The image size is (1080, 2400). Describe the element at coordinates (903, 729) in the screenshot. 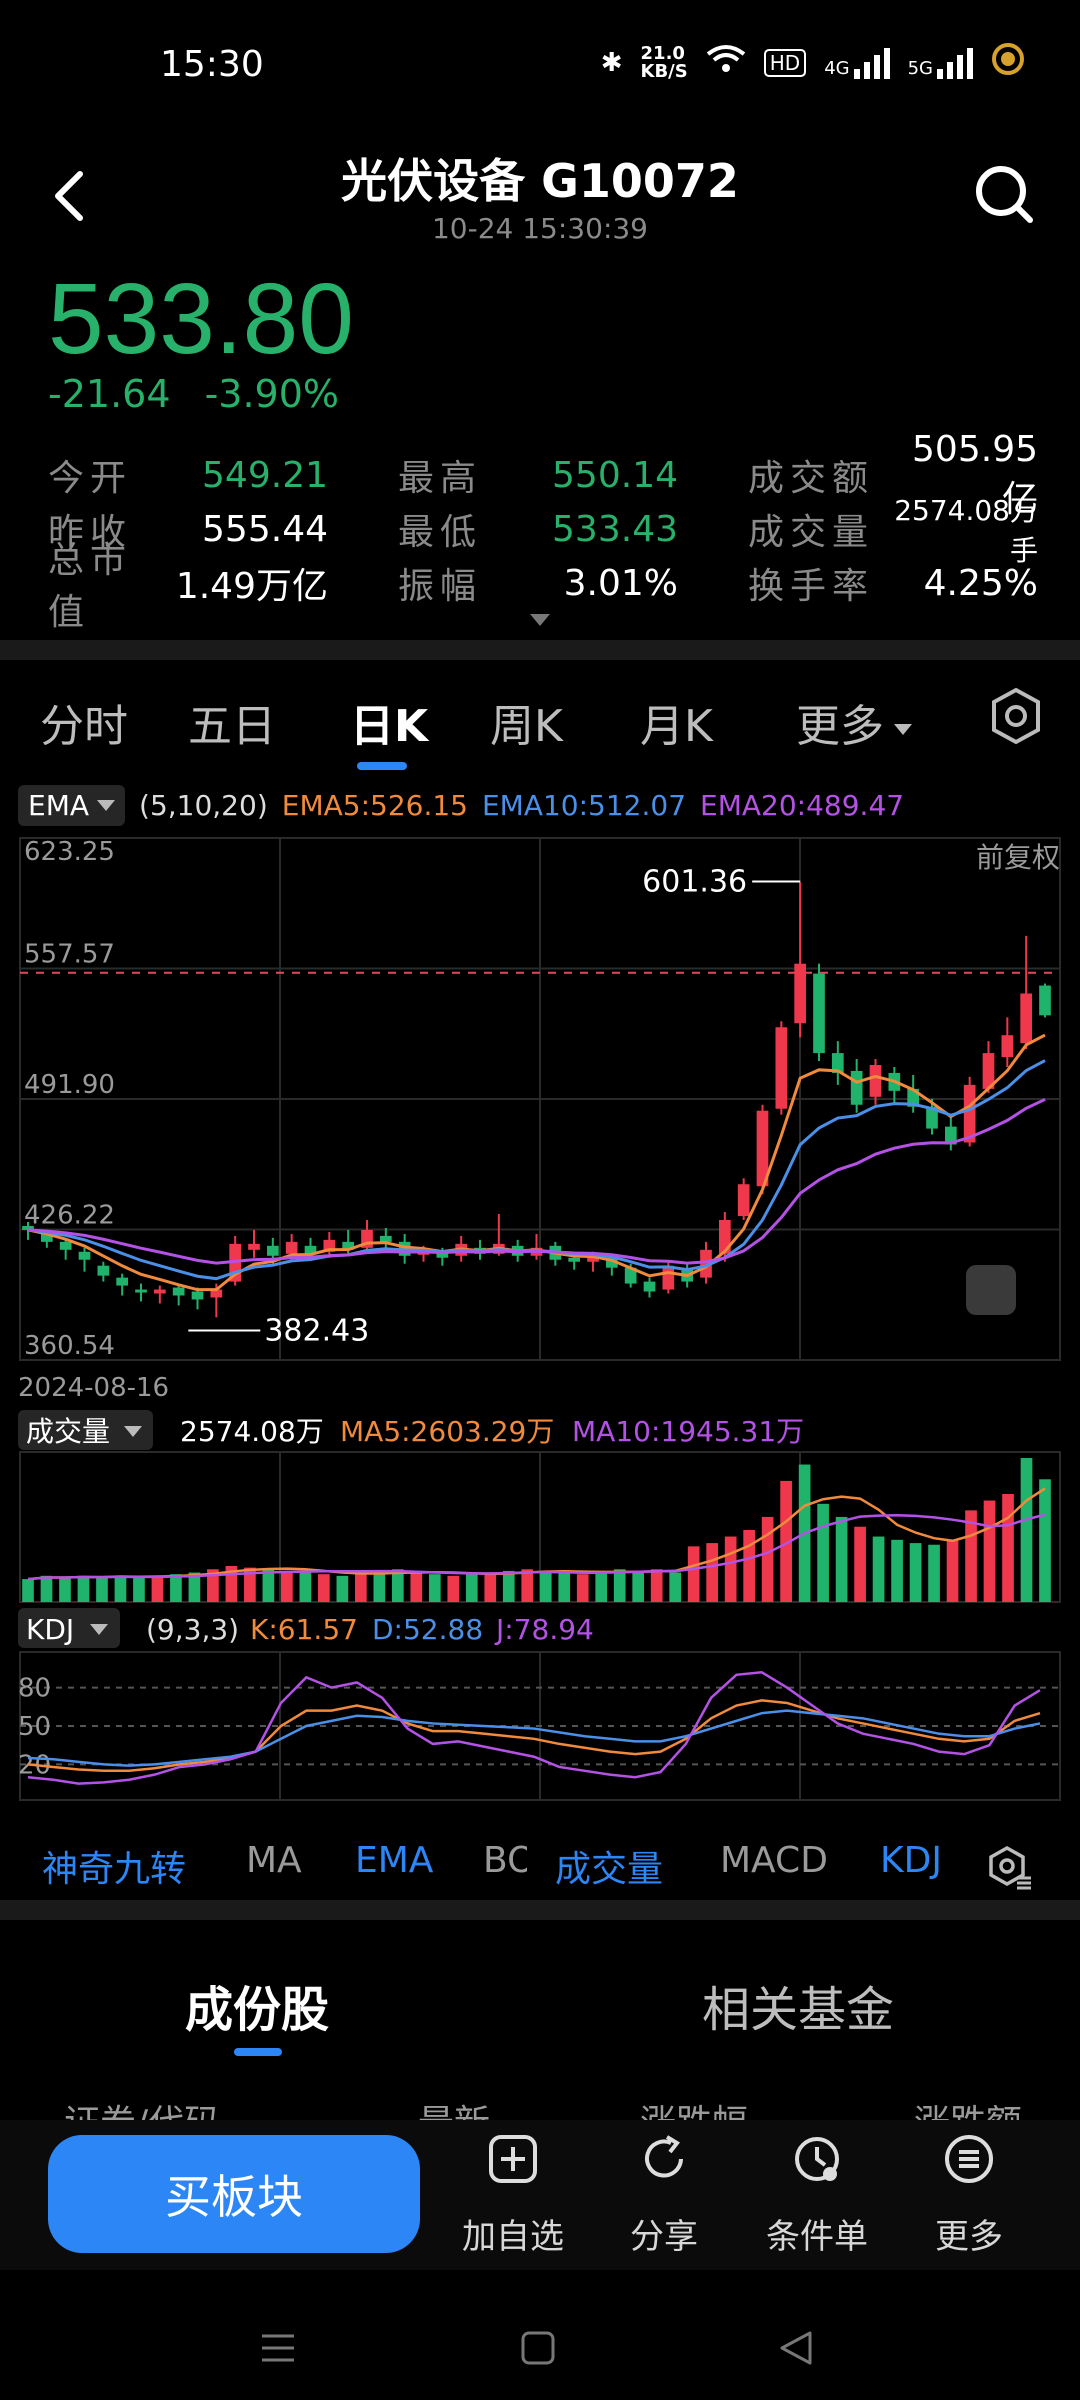

I see `dropdown-icon` at that location.